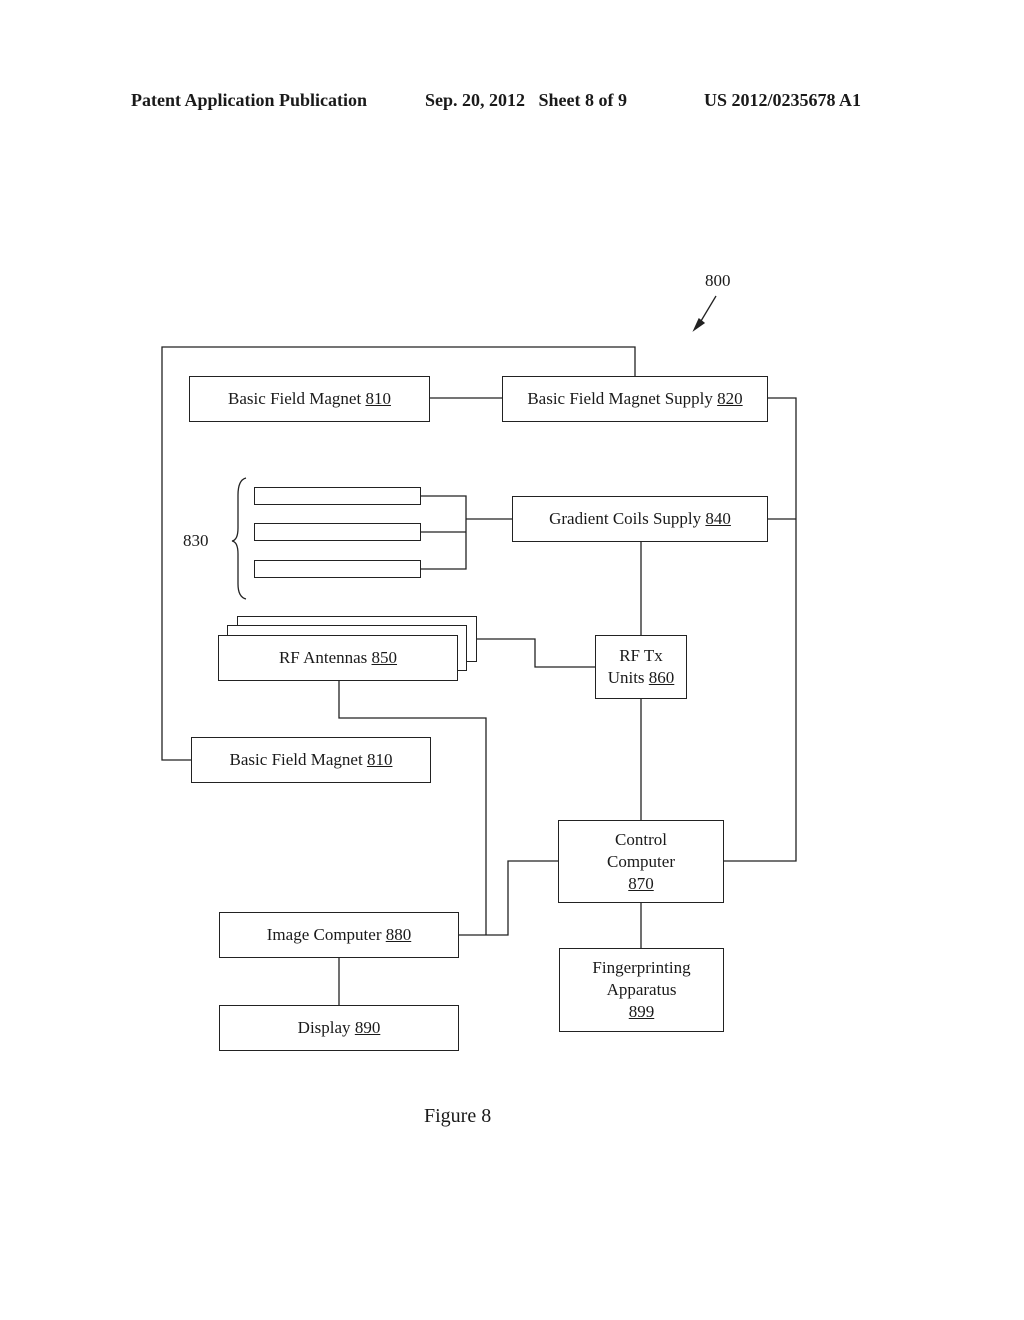 This screenshot has height=1320, width=1024. I want to click on display: Display 890, so click(339, 1028).